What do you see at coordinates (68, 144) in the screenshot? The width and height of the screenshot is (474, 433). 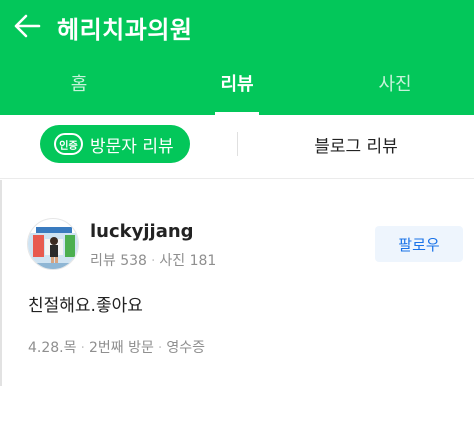 I see `verified-badge: 인증` at bounding box center [68, 144].